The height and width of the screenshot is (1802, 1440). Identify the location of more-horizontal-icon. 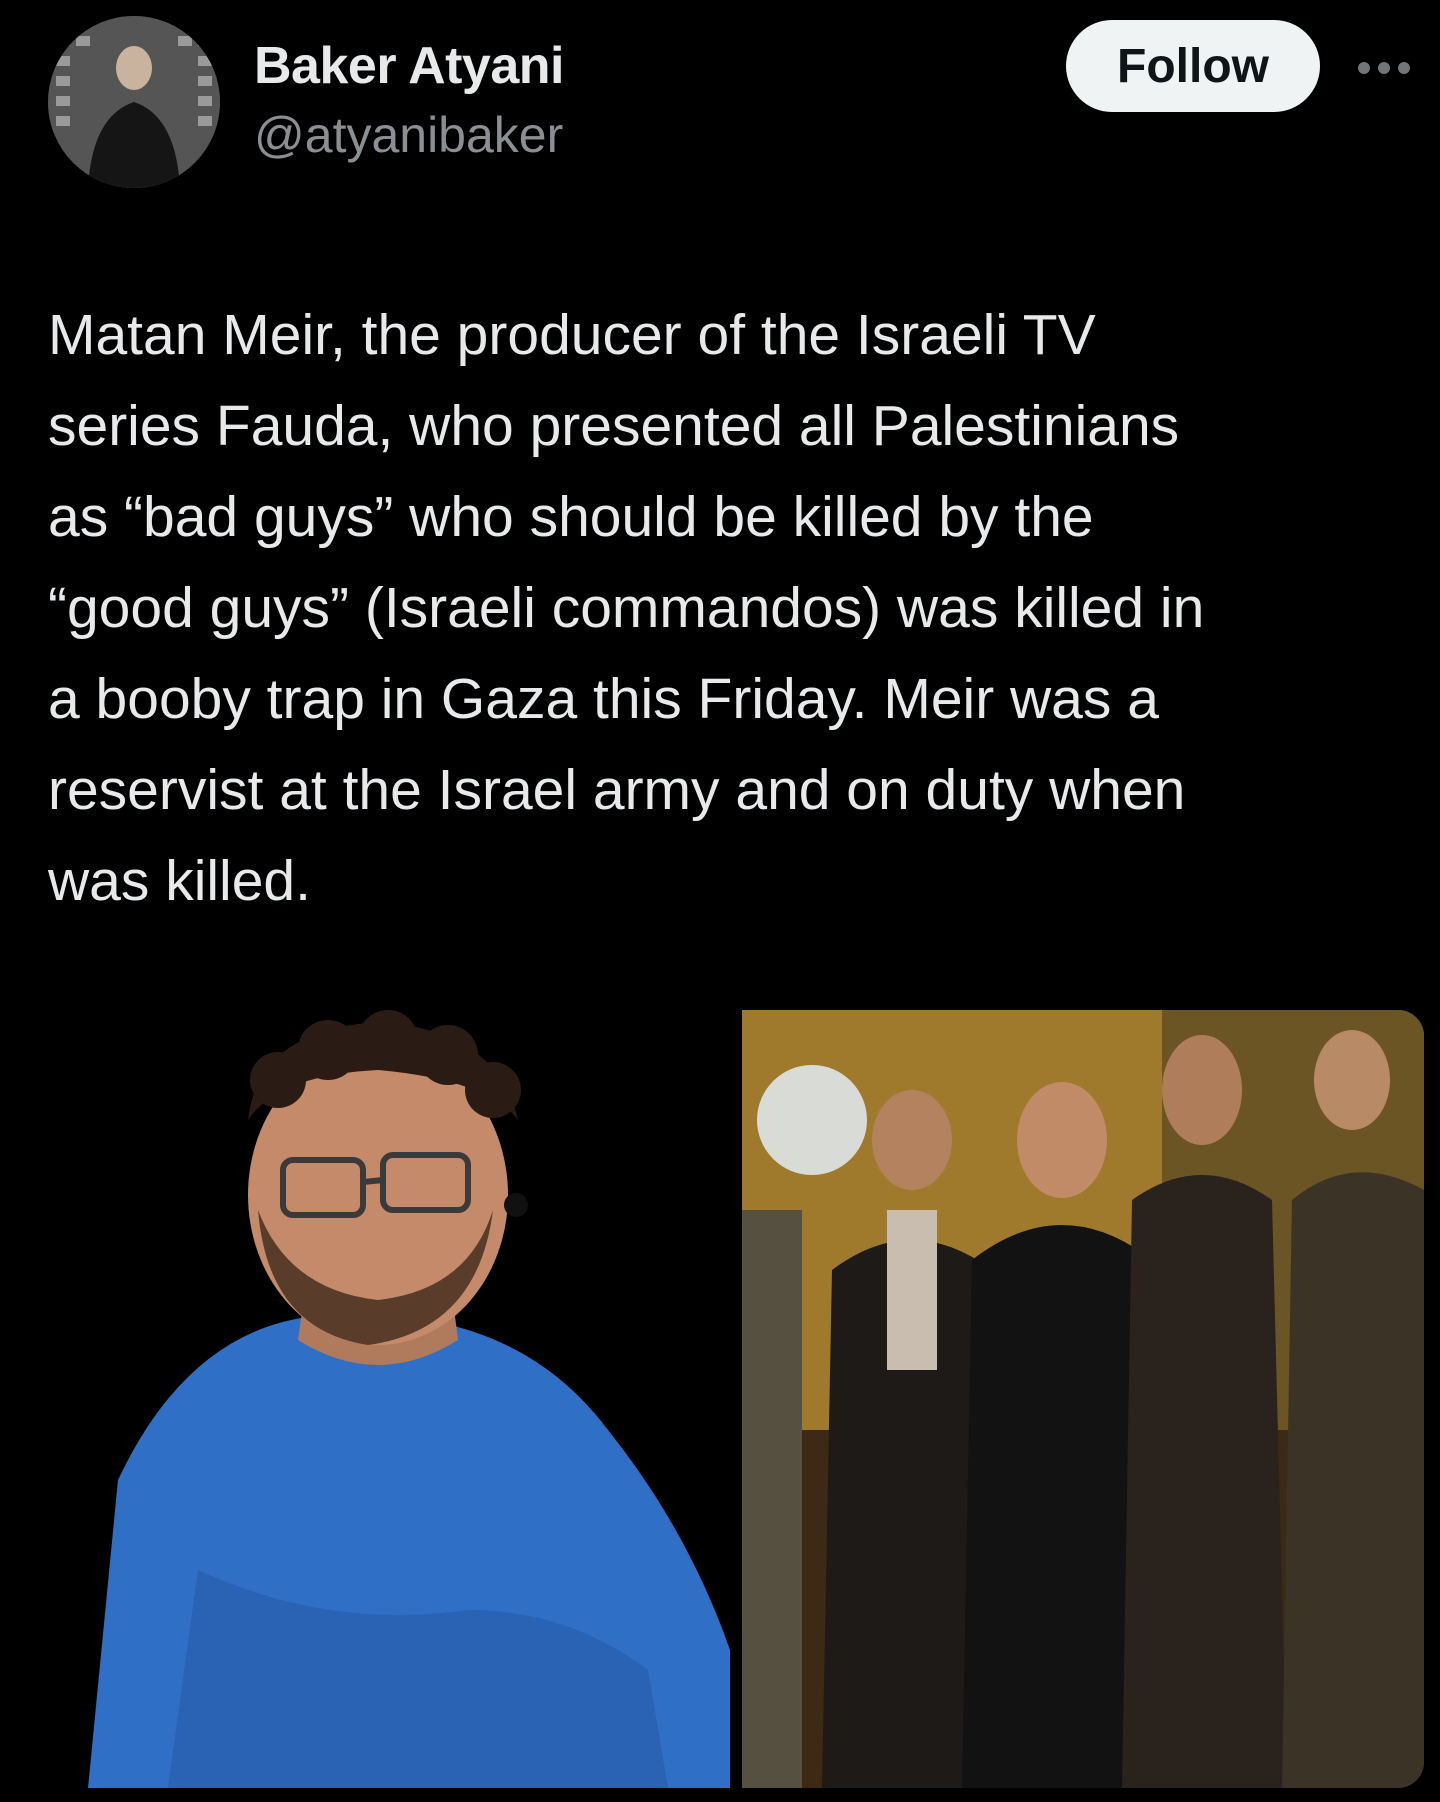
(1393, 68).